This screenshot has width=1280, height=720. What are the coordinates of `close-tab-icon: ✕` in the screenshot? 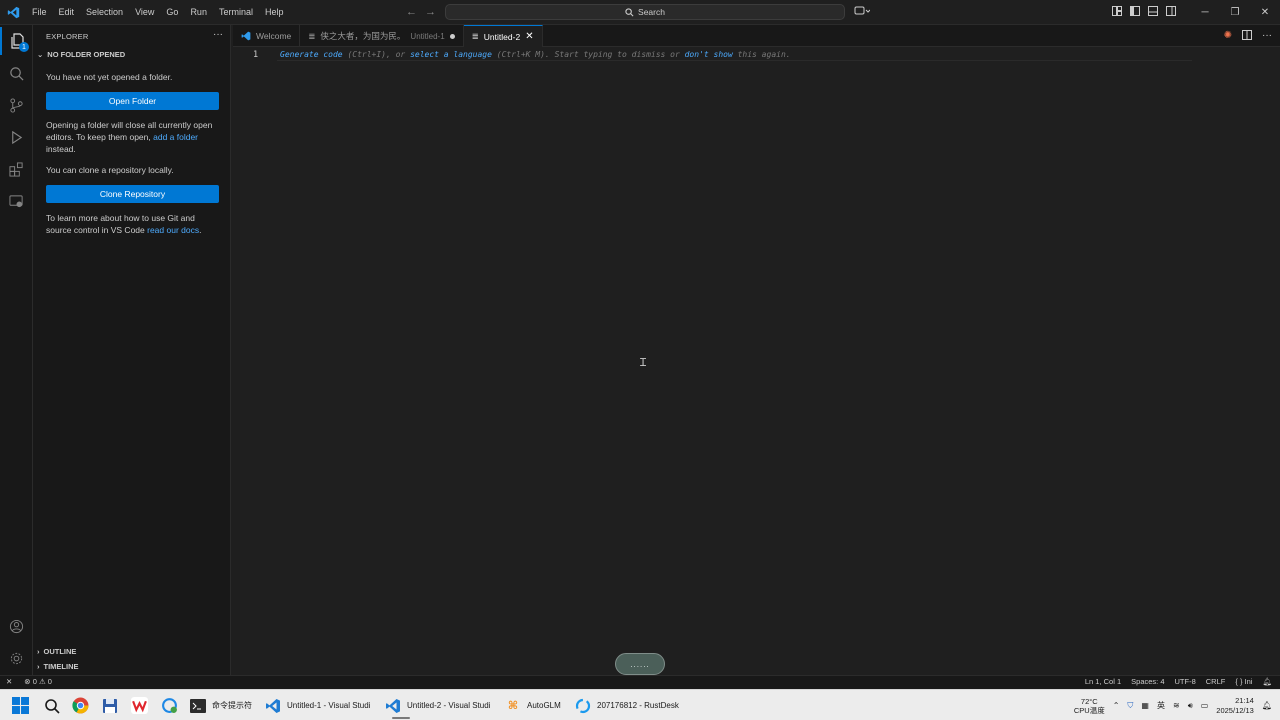 It's located at (529, 36).